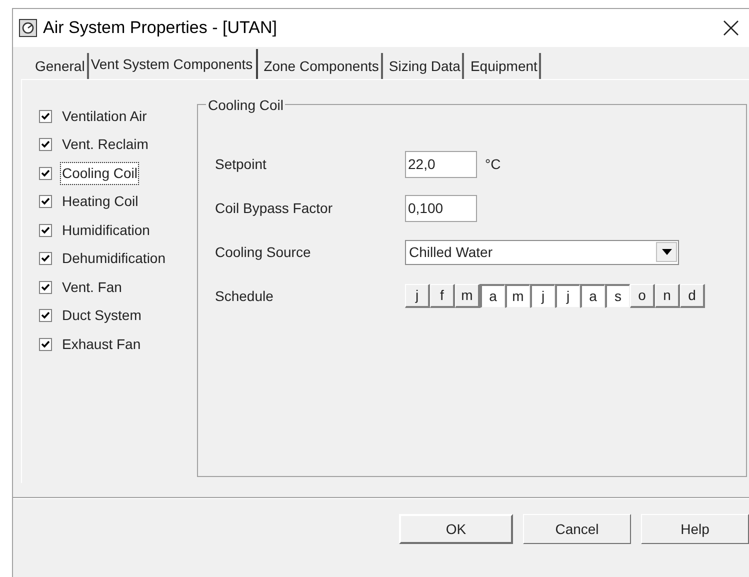 This screenshot has width=749, height=577. What do you see at coordinates (577, 529) in the screenshot?
I see `dialog-button: Cancel` at bounding box center [577, 529].